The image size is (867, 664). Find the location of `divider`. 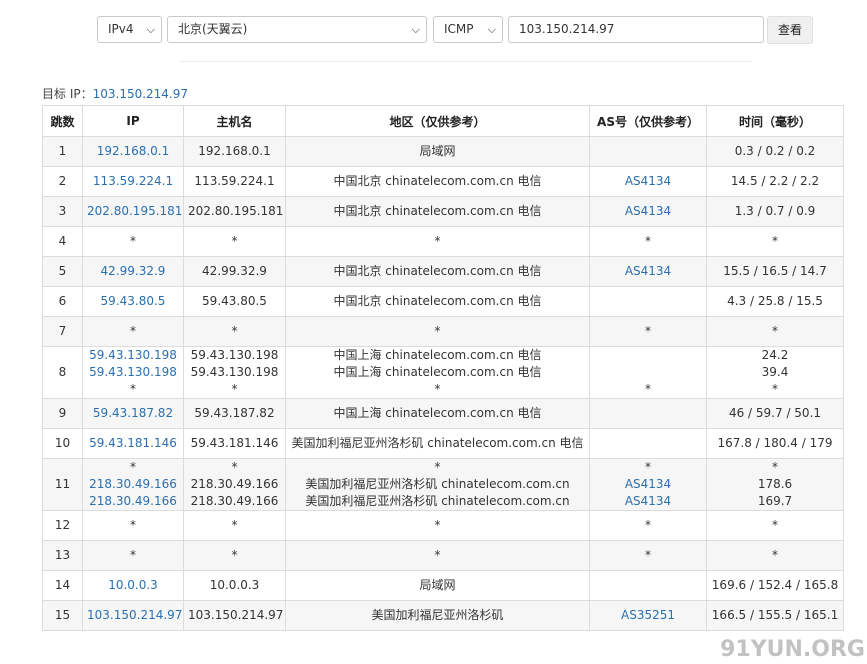

divider is located at coordinates (466, 61).